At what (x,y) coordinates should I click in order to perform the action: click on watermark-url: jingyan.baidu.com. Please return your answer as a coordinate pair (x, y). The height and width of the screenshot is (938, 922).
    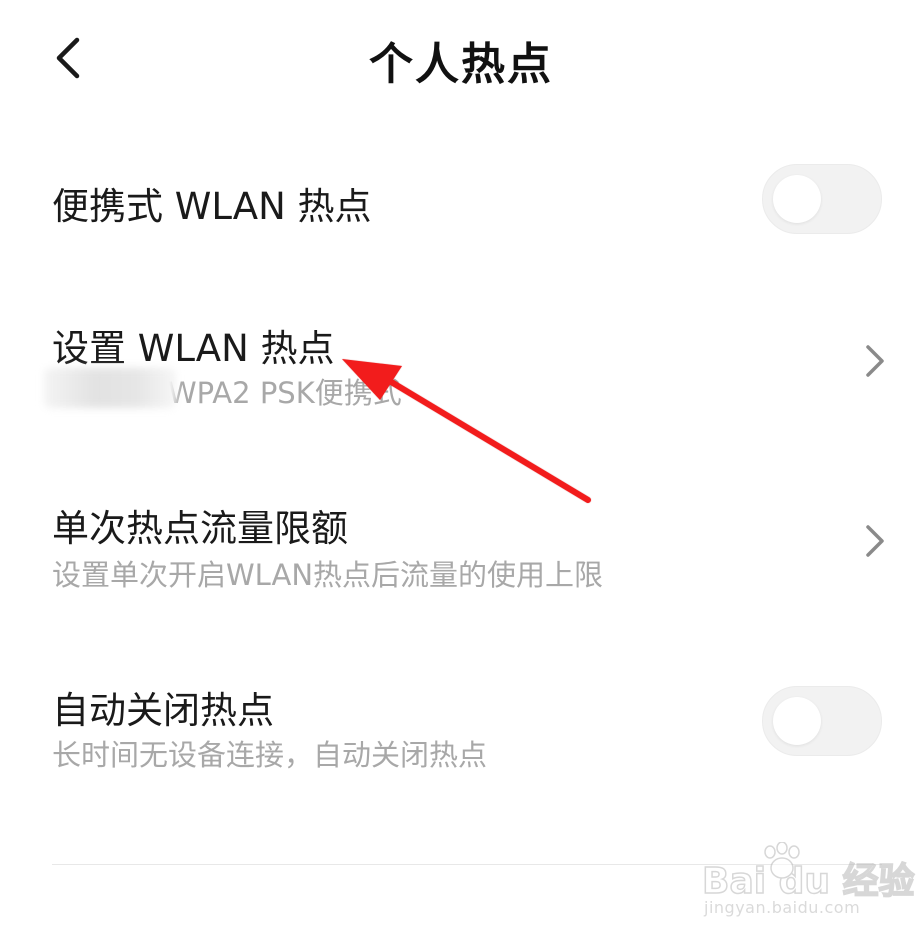
    Looking at the image, I should click on (782, 907).